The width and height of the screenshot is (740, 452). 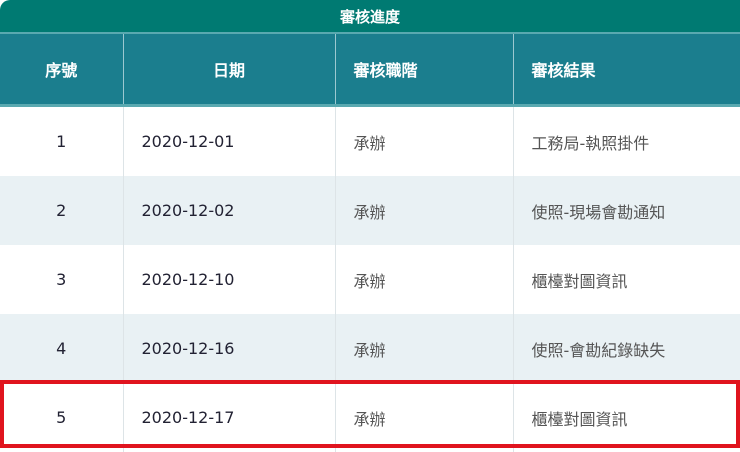 I want to click on table-title: 審核進度, so click(x=370, y=16).